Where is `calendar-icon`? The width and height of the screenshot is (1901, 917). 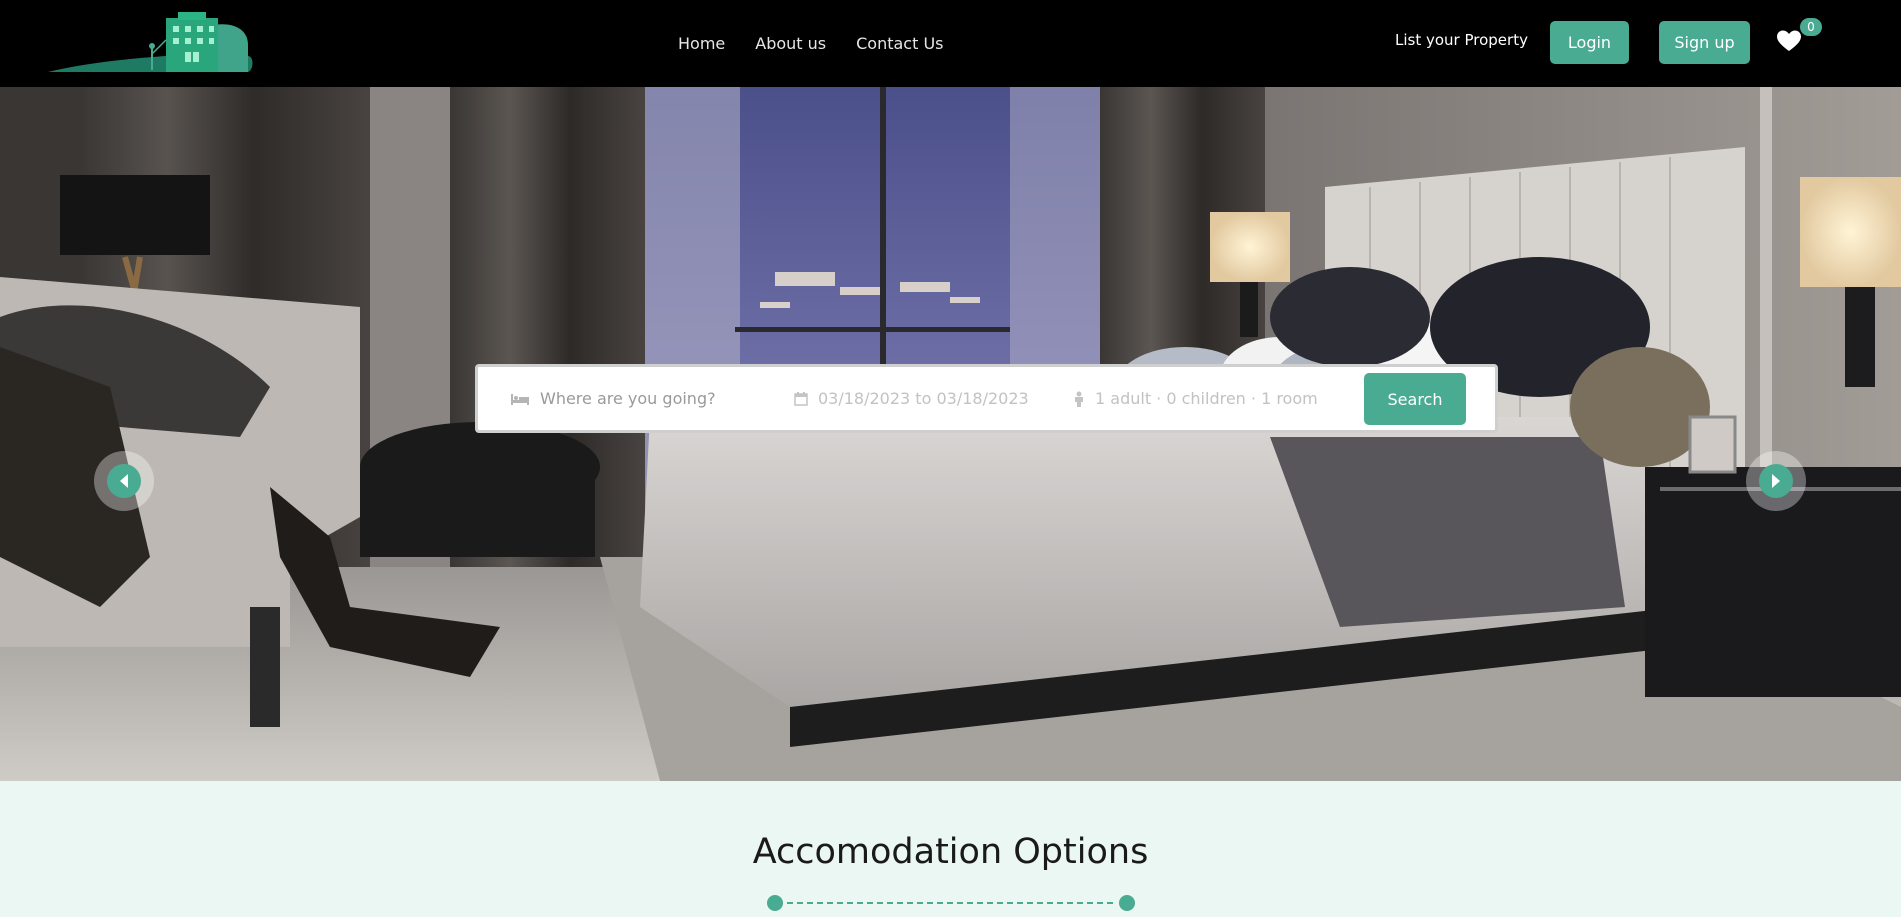
calendar-icon is located at coordinates (801, 399).